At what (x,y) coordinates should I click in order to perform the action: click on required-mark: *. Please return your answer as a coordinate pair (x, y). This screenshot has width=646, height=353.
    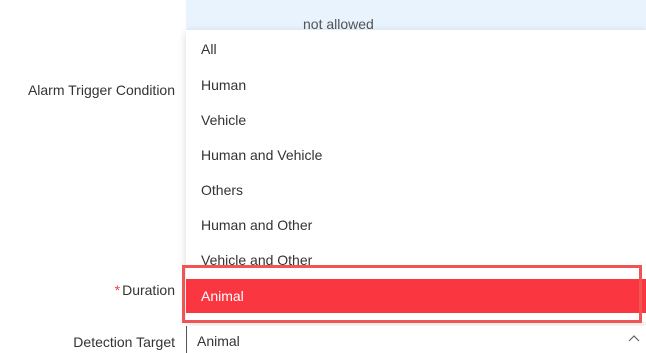
    Looking at the image, I should click on (117, 290).